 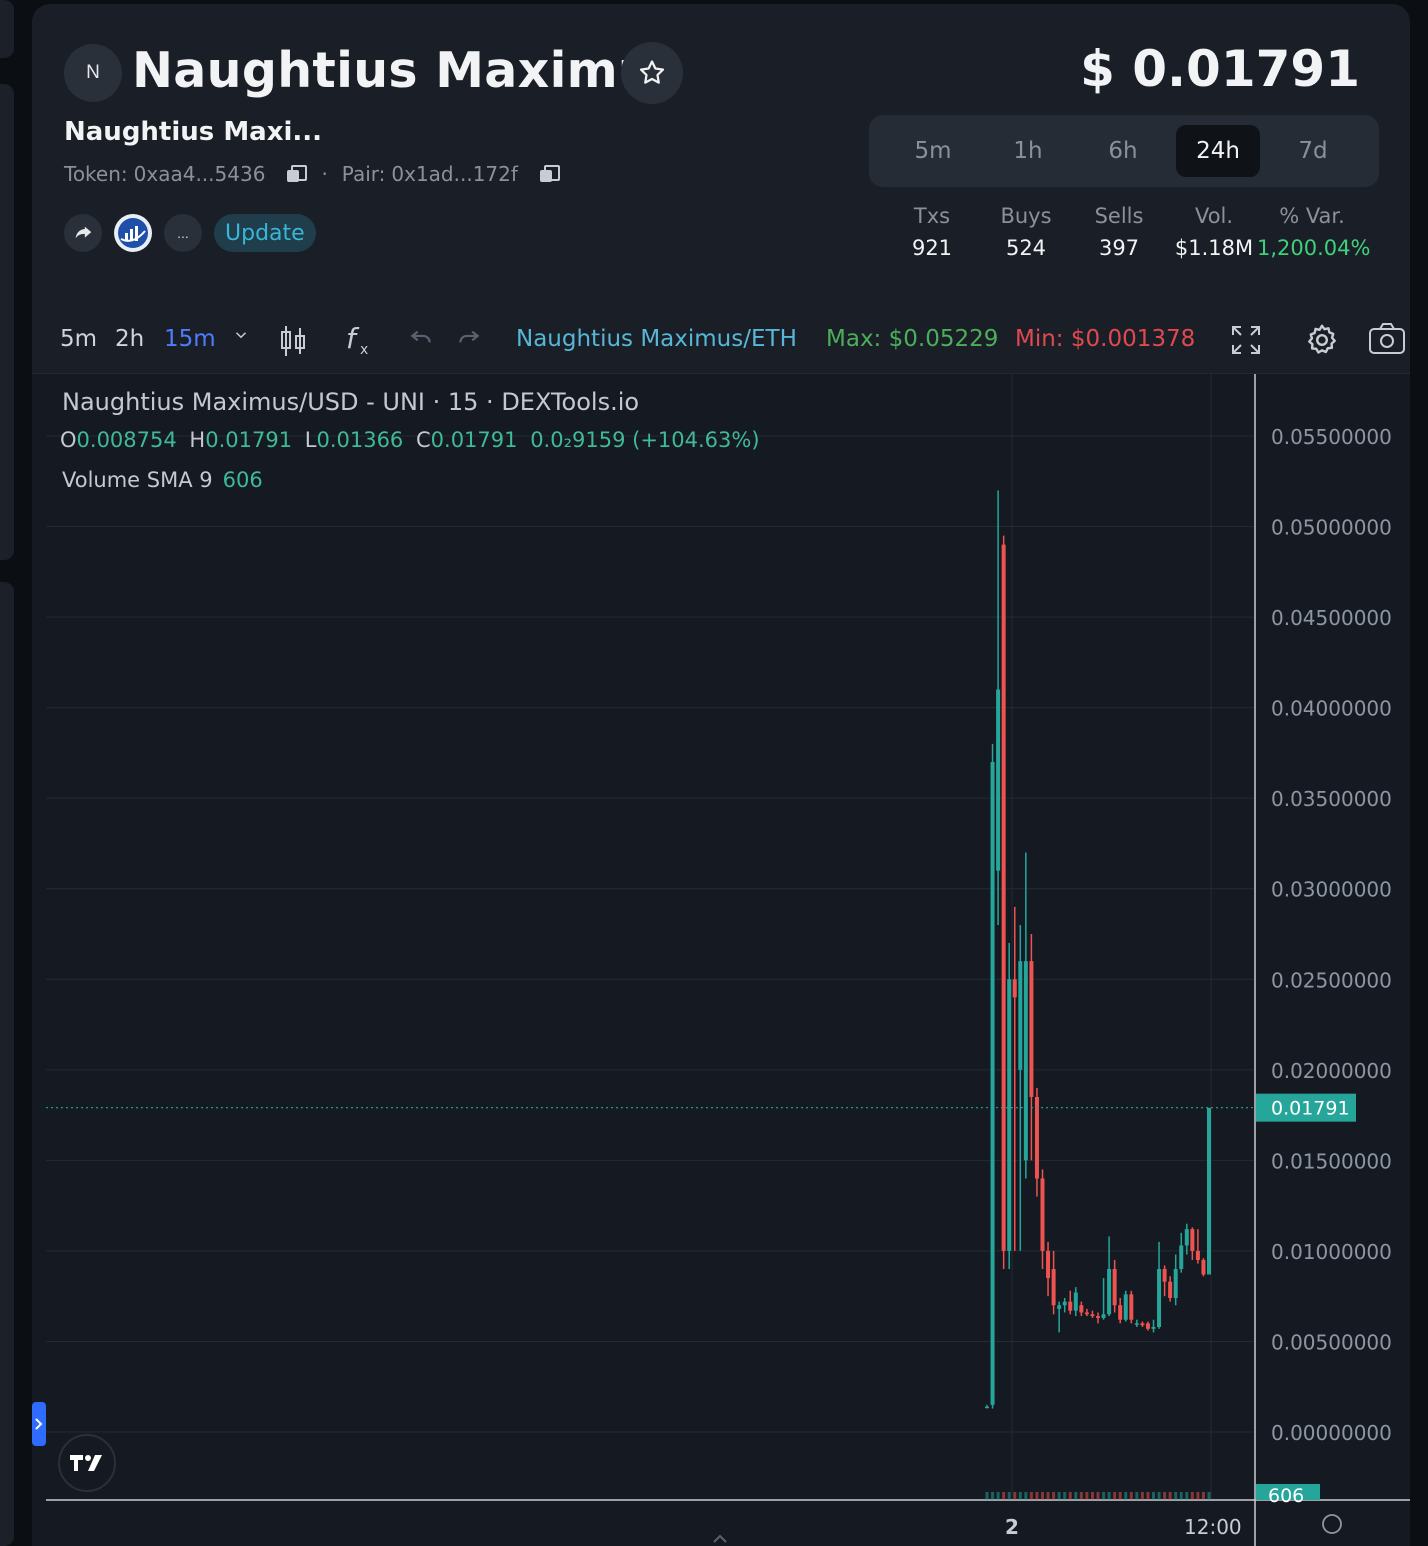 I want to click on left-rail-tab, so click(x=7, y=29).